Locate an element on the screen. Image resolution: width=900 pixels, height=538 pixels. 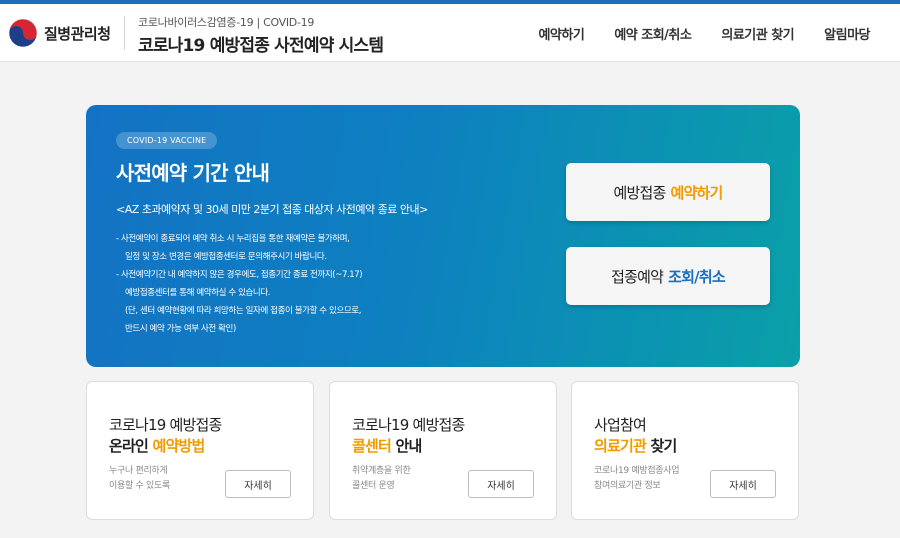
nav-find-clinic: 의료기관 찾기 is located at coordinates (757, 33).